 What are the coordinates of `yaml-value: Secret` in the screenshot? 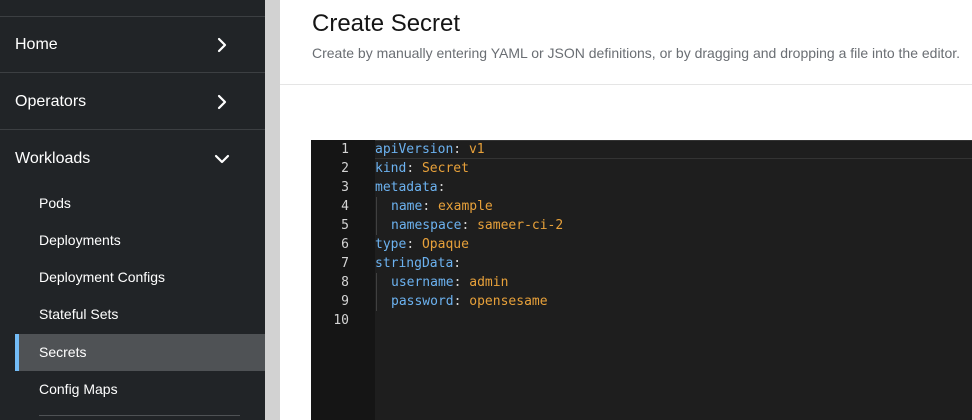 It's located at (445, 168).